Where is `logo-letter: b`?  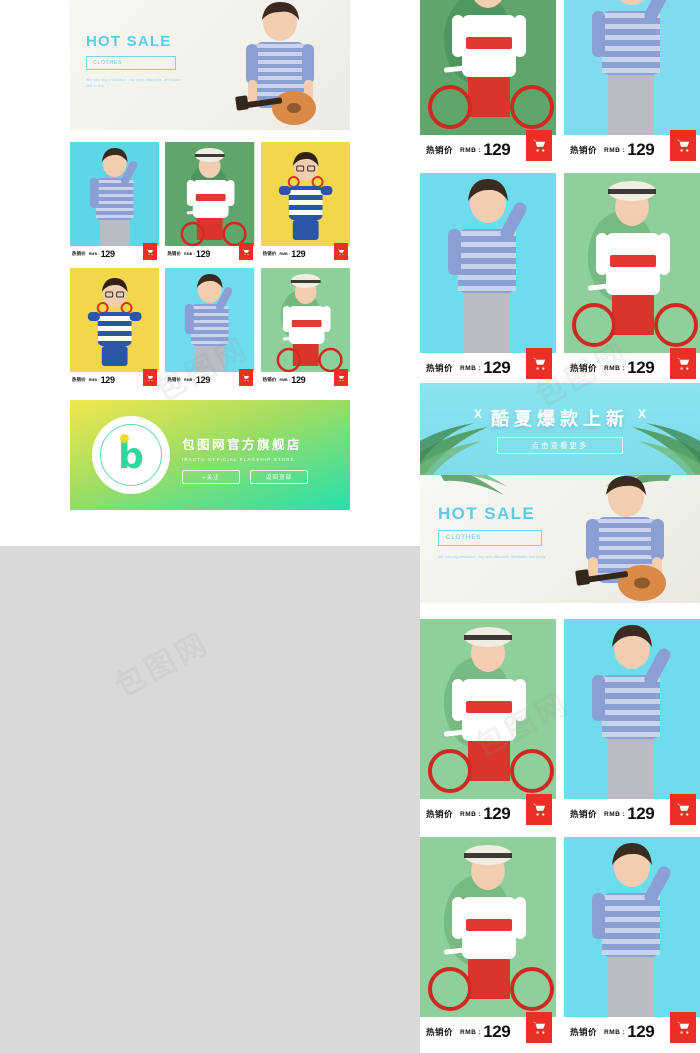 logo-letter: b is located at coordinates (131, 456).